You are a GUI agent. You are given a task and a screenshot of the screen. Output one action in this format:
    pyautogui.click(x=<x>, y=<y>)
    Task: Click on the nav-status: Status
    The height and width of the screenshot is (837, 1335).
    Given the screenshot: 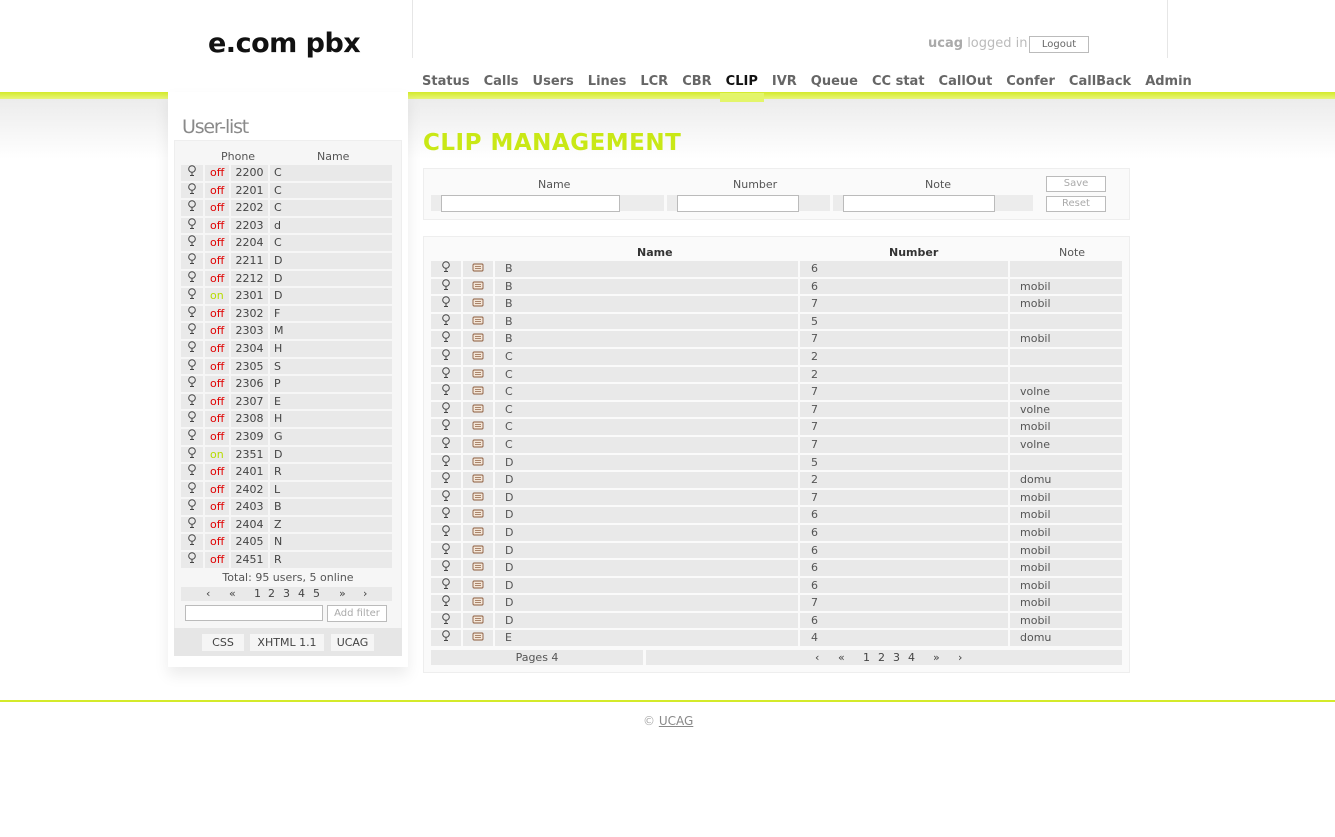 What is the action you would take?
    pyautogui.click(x=446, y=81)
    